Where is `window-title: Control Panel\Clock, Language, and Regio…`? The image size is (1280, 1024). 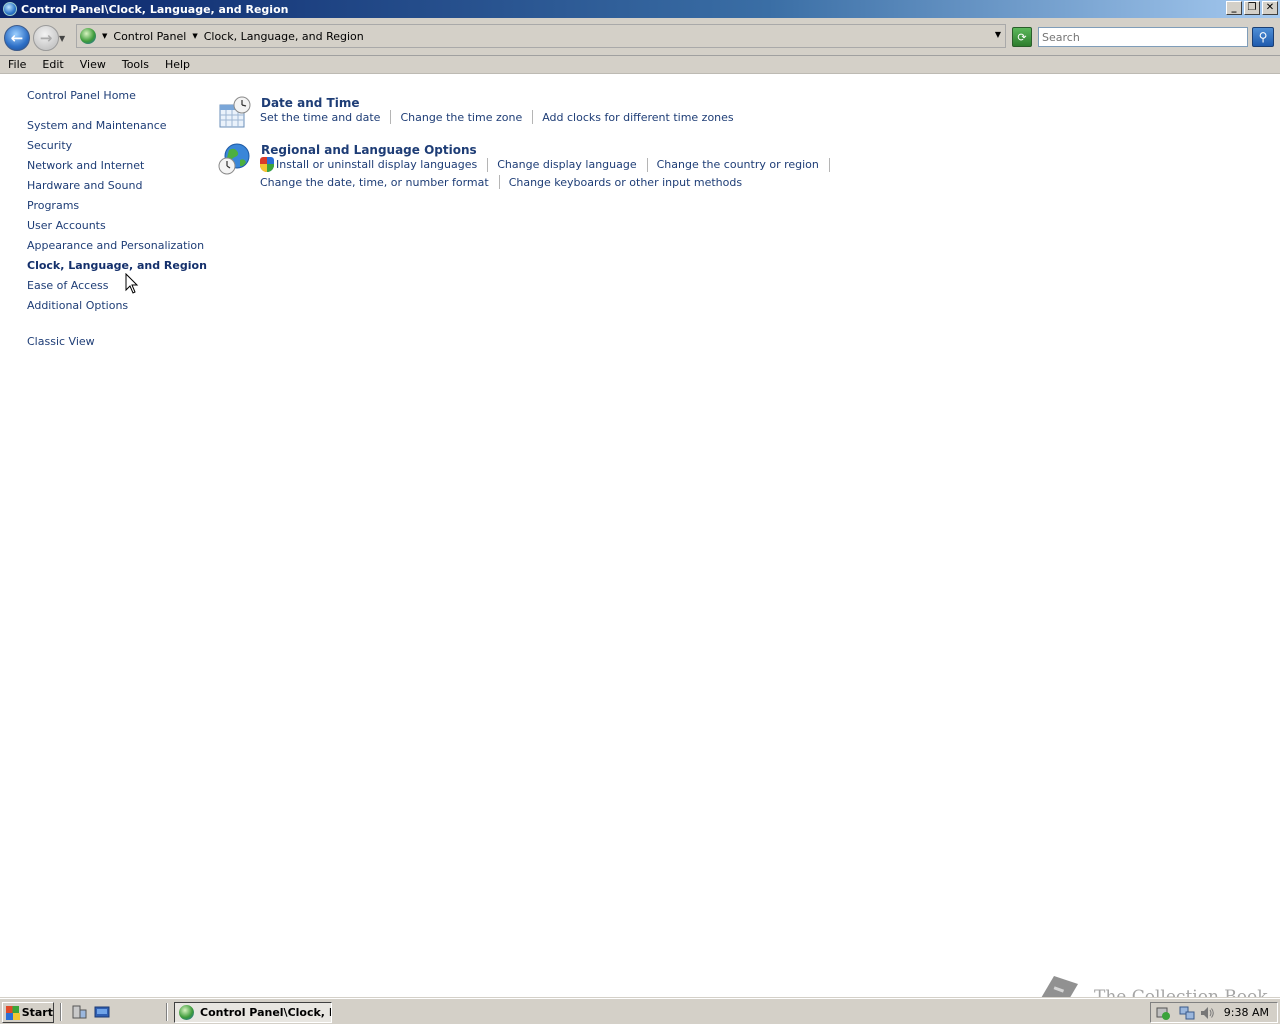
window-title: Control Panel\Clock, Language, and Regio… is located at coordinates (155, 9).